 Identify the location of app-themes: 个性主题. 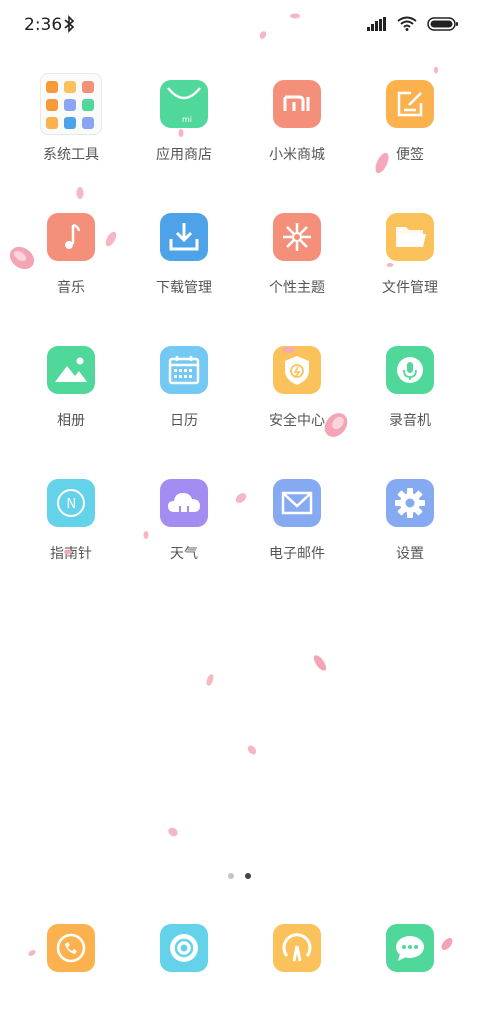
(297, 255).